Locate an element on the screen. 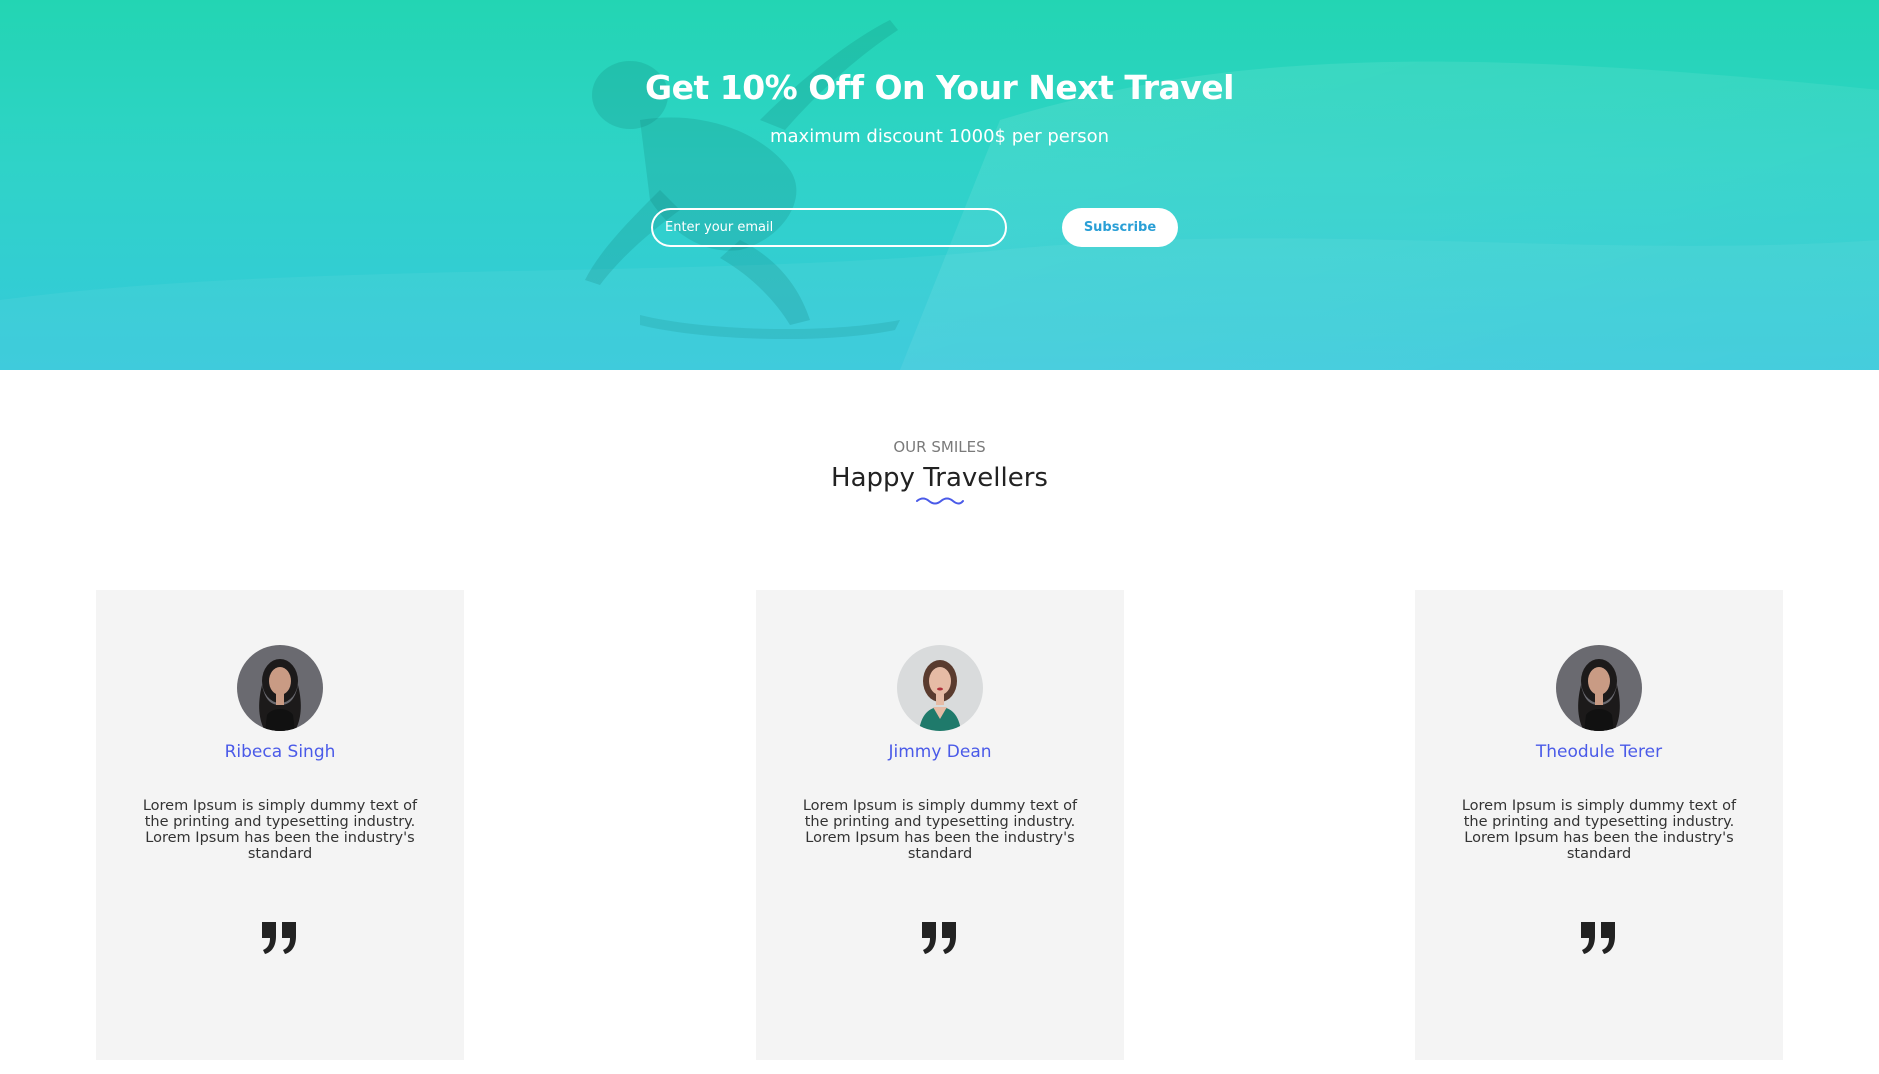  traveller-name: Theodule Terer is located at coordinates (1599, 752).